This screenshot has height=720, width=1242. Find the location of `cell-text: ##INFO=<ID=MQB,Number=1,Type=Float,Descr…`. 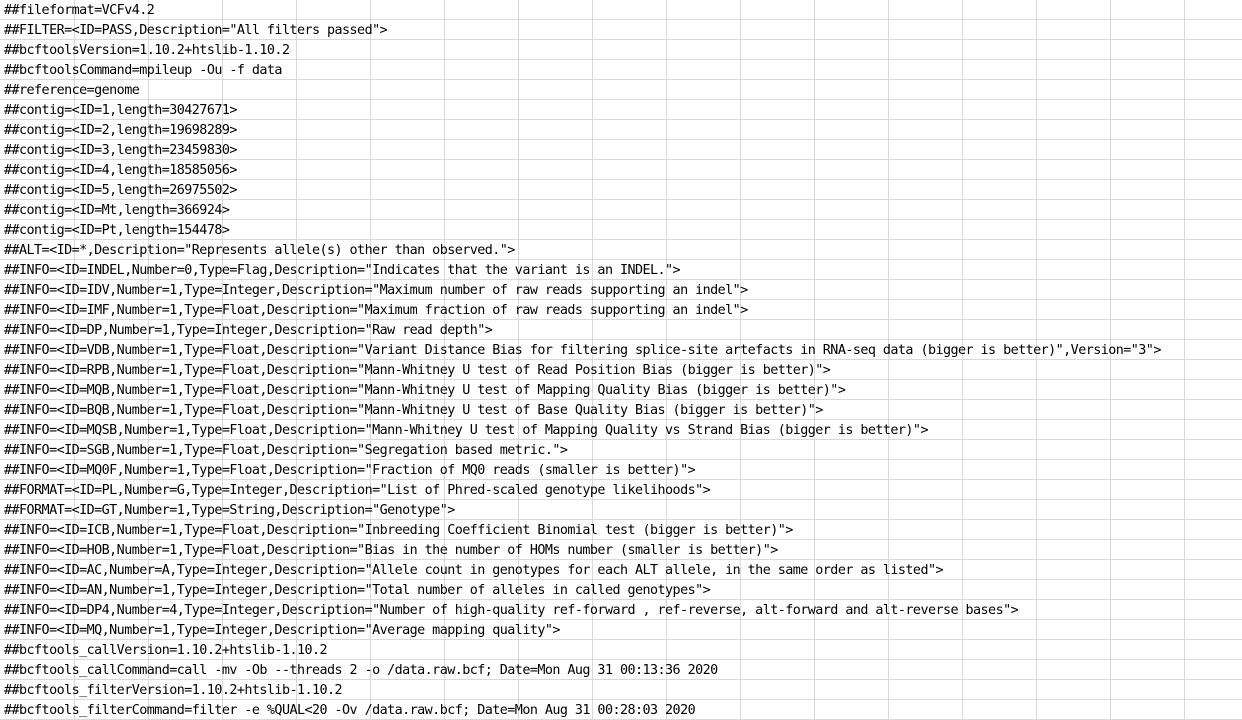

cell-text: ##INFO=<ID=MQB,Number=1,Type=Float,Descr… is located at coordinates (425, 390).